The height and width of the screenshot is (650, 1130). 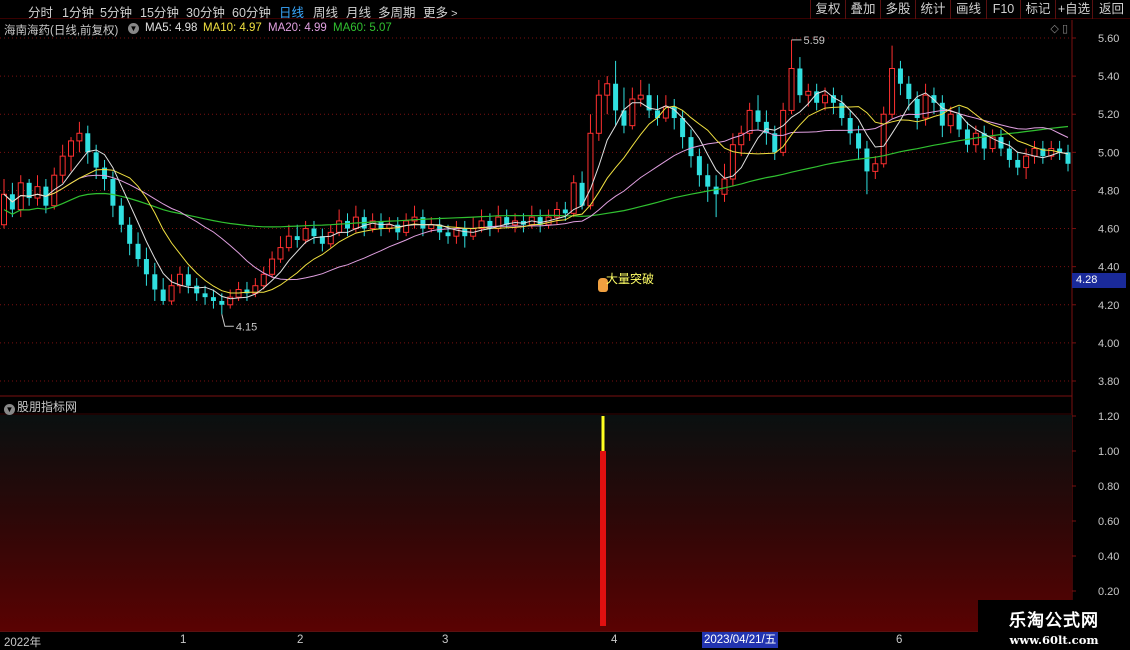 I want to click on date-label-month-3: 3, so click(x=445, y=640).